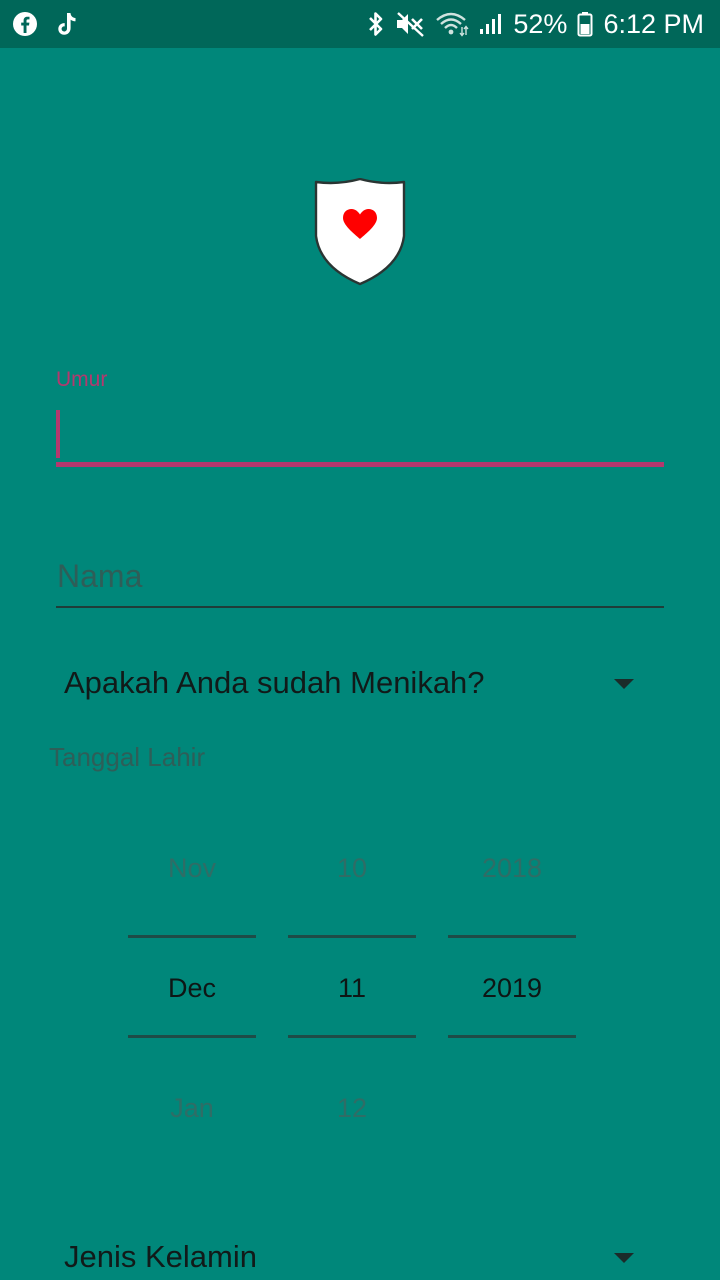  I want to click on day-current: 11, so click(352, 988).